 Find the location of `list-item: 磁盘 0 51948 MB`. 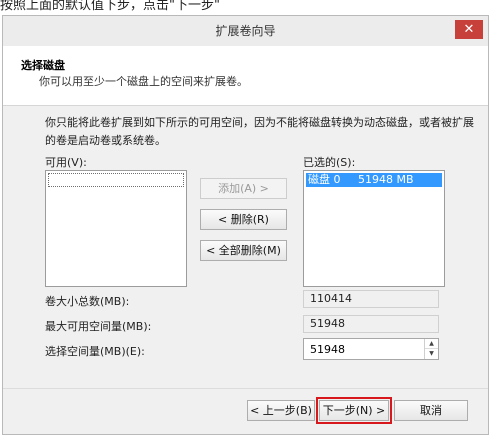

list-item: 磁盘 0 51948 MB is located at coordinates (374, 180).